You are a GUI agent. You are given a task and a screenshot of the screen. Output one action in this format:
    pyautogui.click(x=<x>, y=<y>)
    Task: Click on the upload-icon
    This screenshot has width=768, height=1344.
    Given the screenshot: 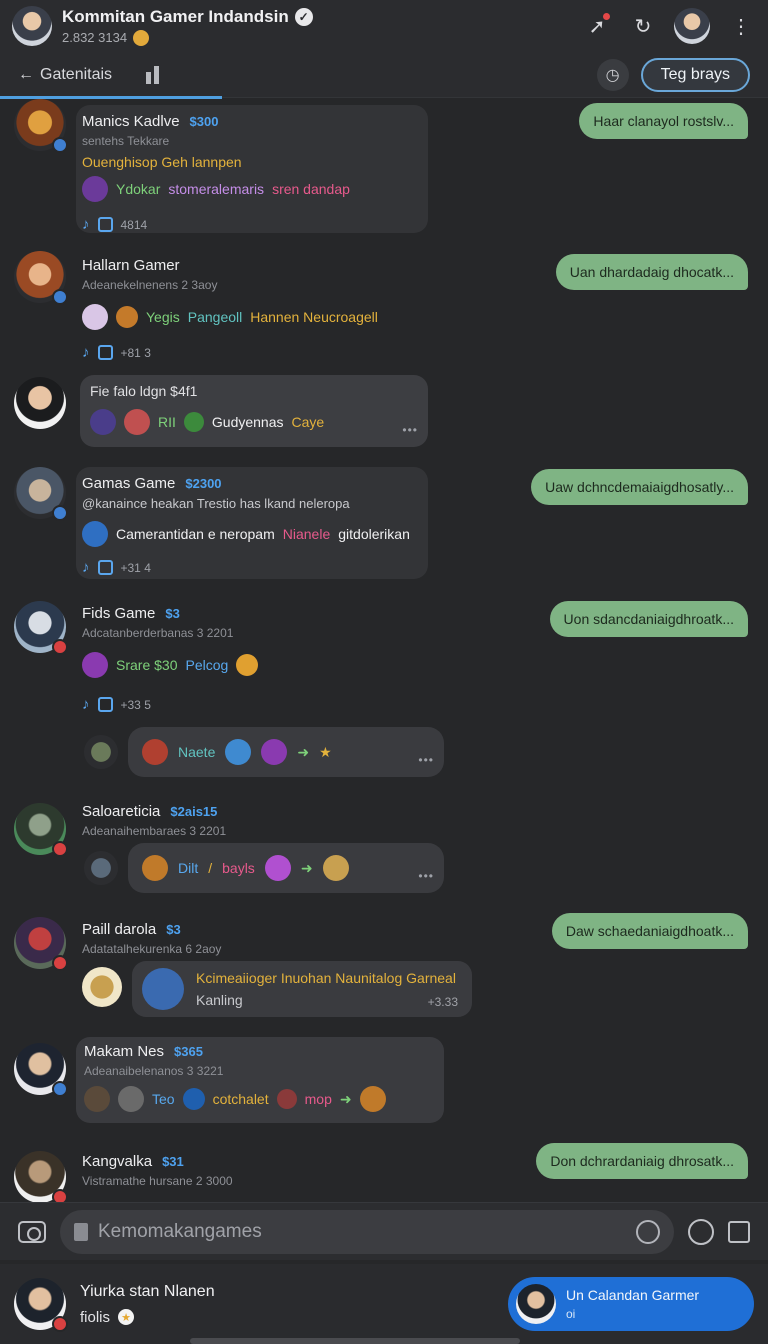 What is the action you would take?
    pyautogui.click(x=739, y=1231)
    